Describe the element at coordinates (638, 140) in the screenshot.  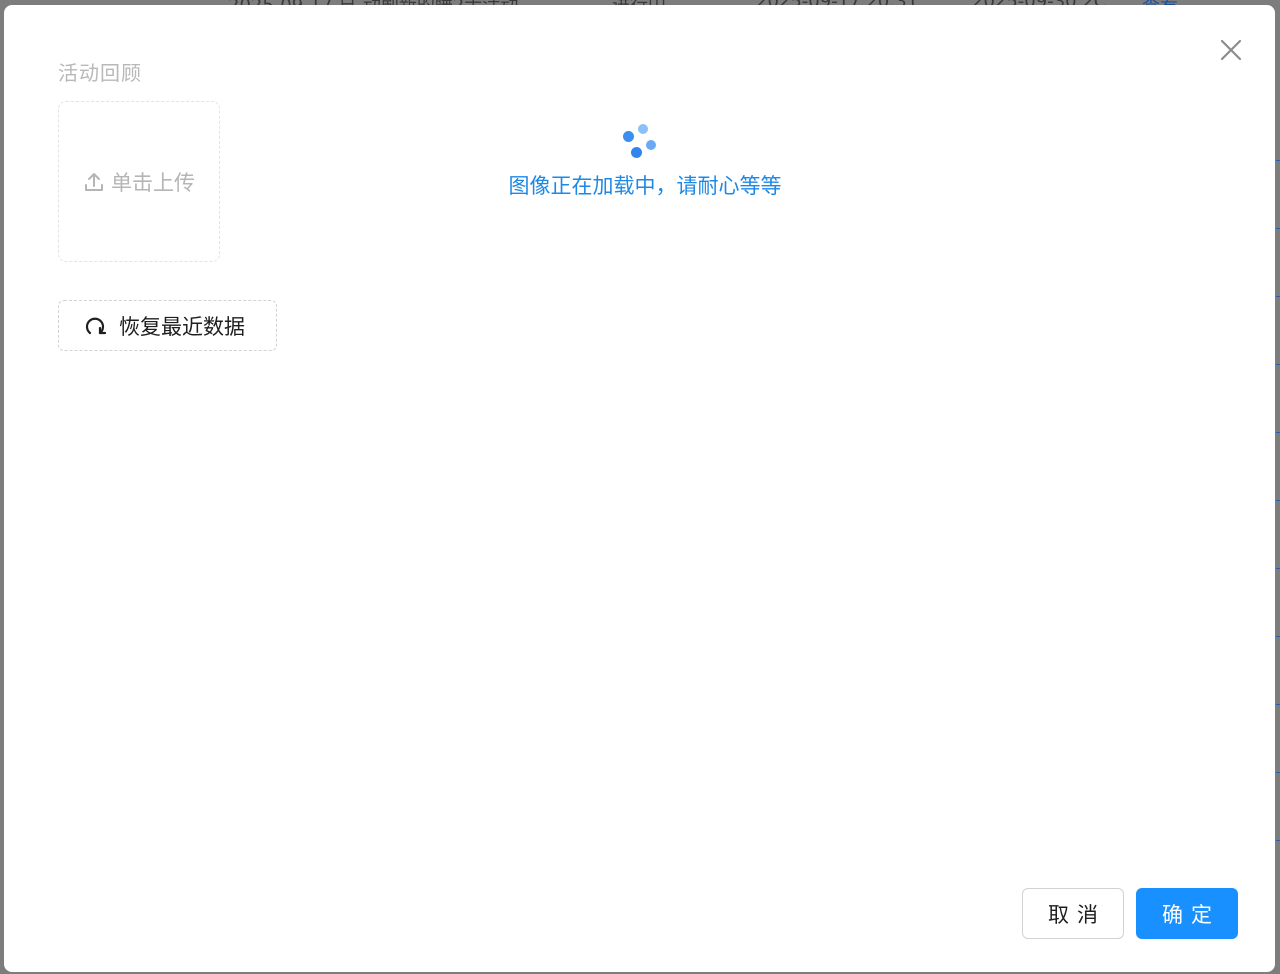
I see `loading-spinner-icon` at that location.